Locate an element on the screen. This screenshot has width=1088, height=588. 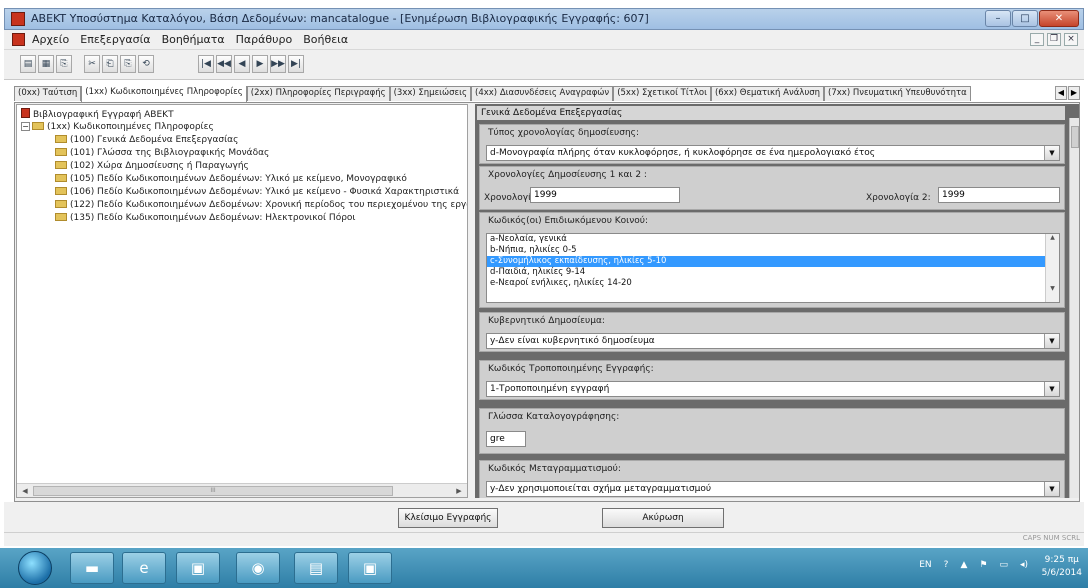
next-record-icon: ▶ is located at coordinates (260, 64).